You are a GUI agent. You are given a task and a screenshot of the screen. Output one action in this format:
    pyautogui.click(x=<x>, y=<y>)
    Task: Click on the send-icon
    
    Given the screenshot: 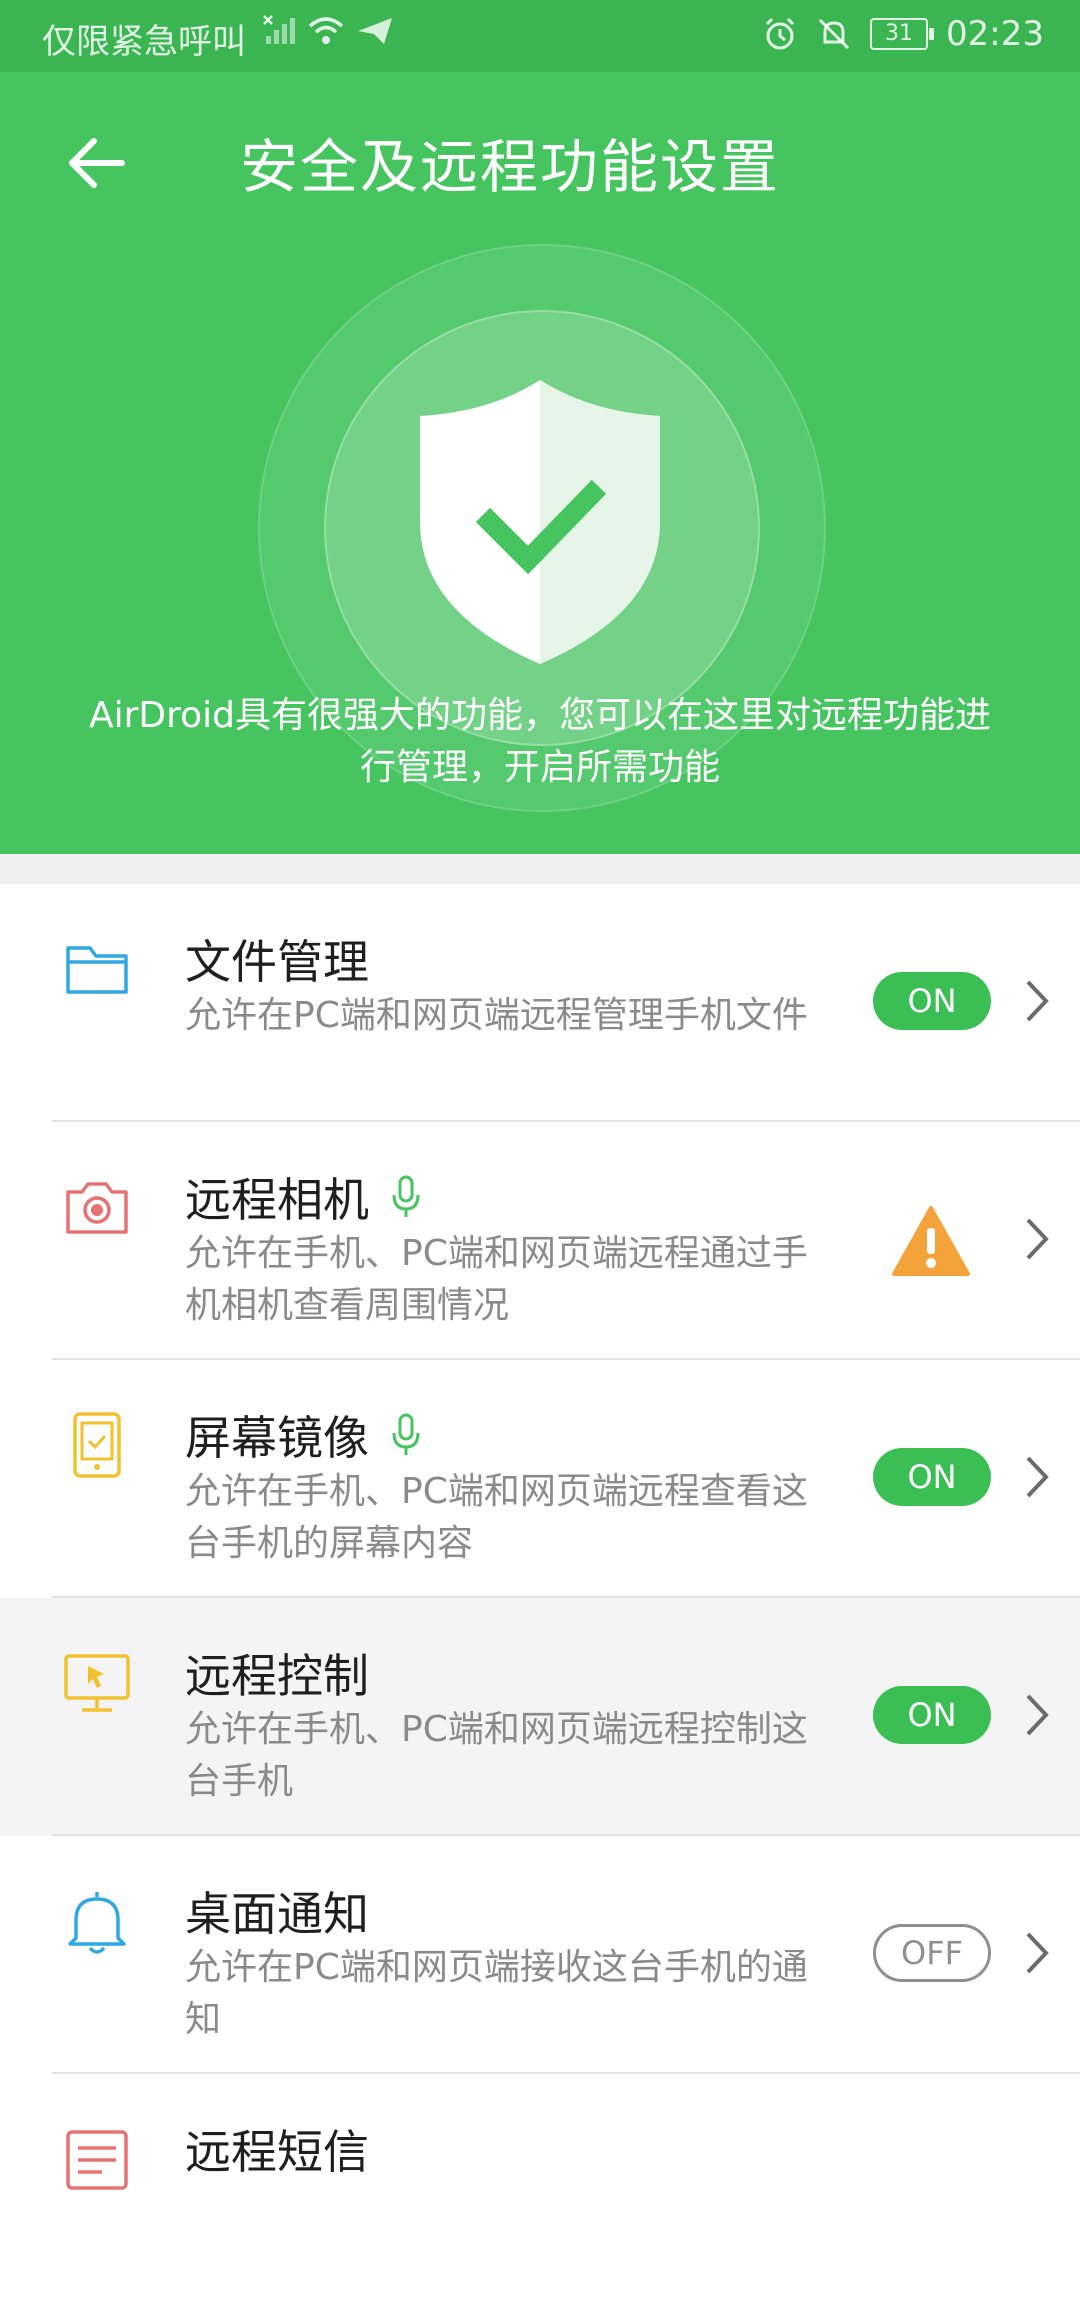 What is the action you would take?
    pyautogui.click(x=375, y=31)
    